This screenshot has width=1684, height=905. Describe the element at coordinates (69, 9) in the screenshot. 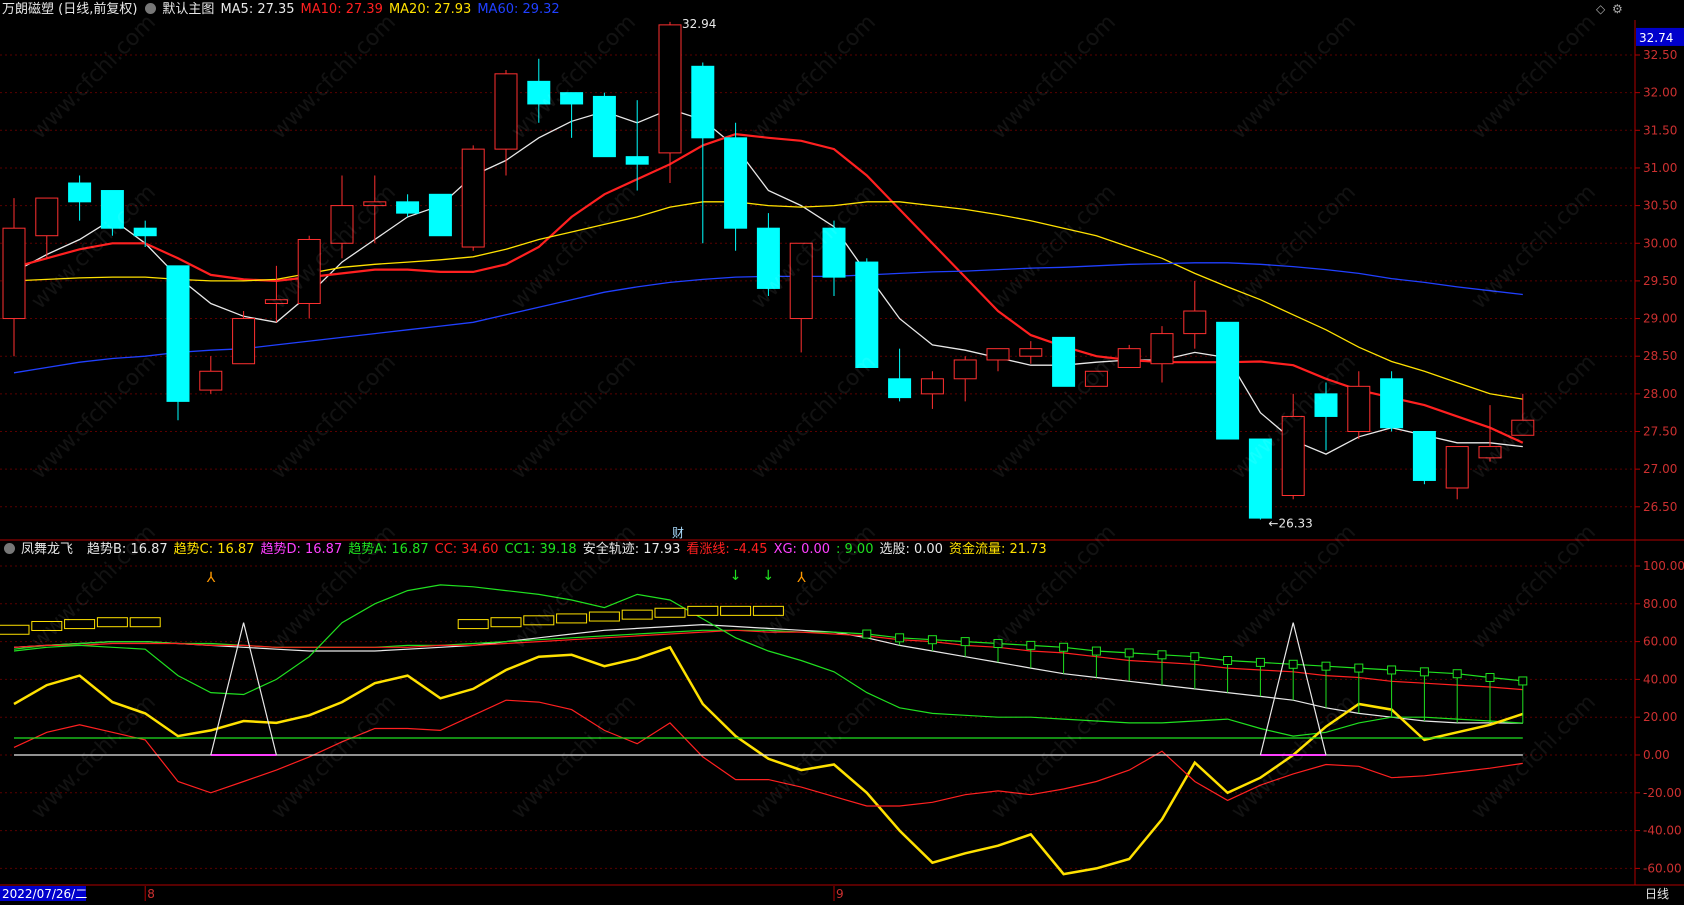

I see `stock-title: 万朗磁塑 (日线,前复权)` at that location.